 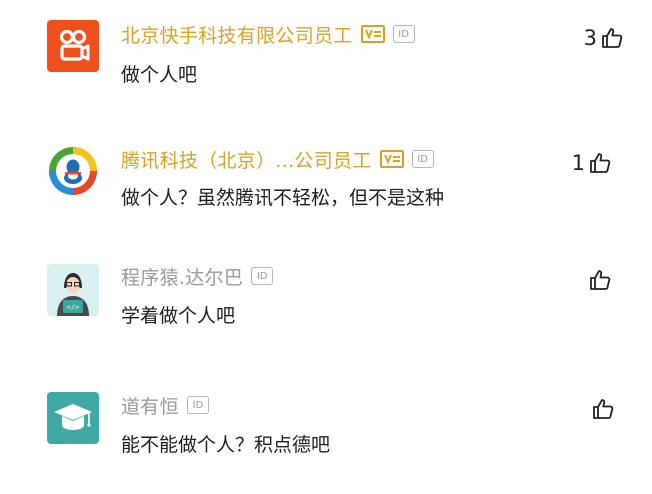 I want to click on avatar: </>, so click(x=73, y=290).